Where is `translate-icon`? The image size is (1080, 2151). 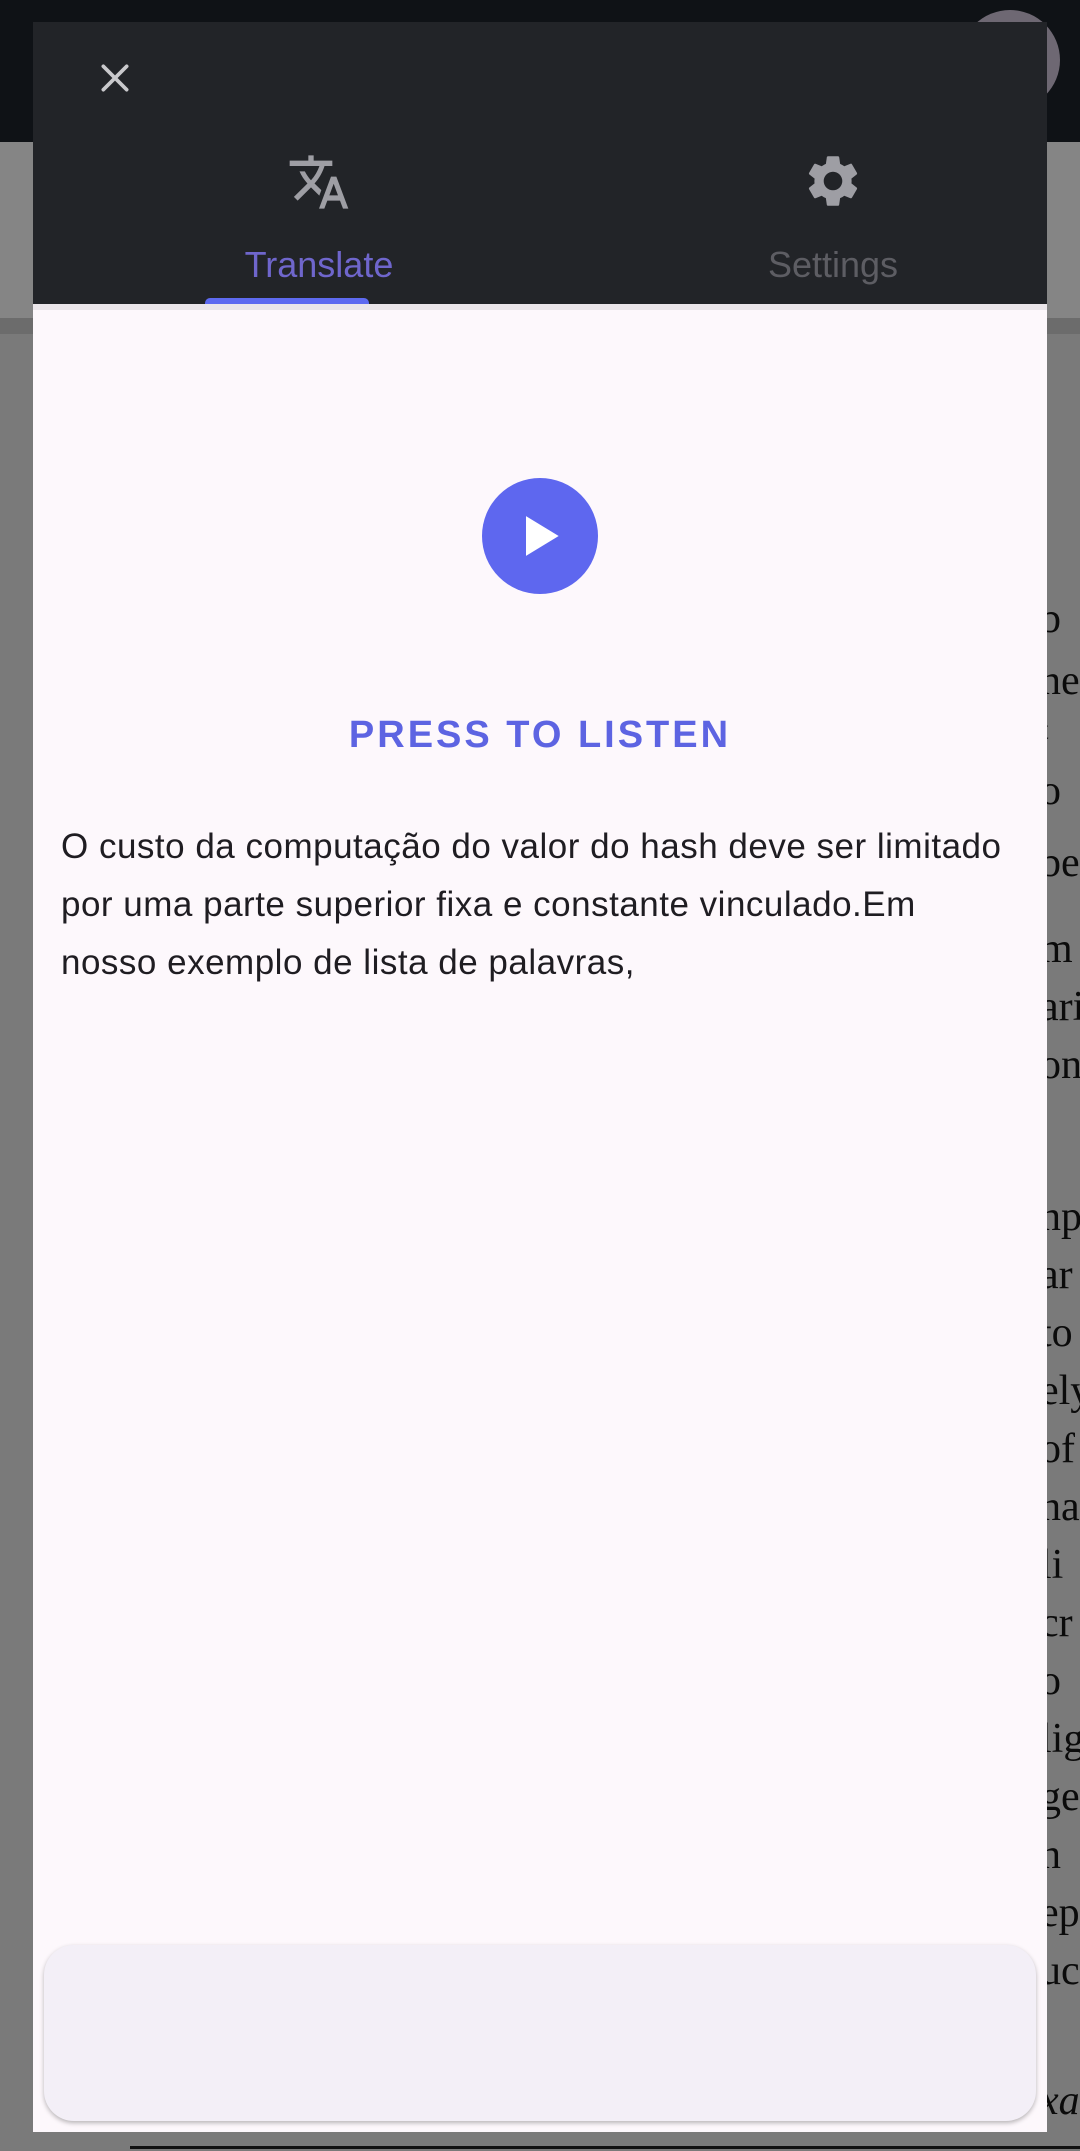
translate-icon is located at coordinates (319, 182).